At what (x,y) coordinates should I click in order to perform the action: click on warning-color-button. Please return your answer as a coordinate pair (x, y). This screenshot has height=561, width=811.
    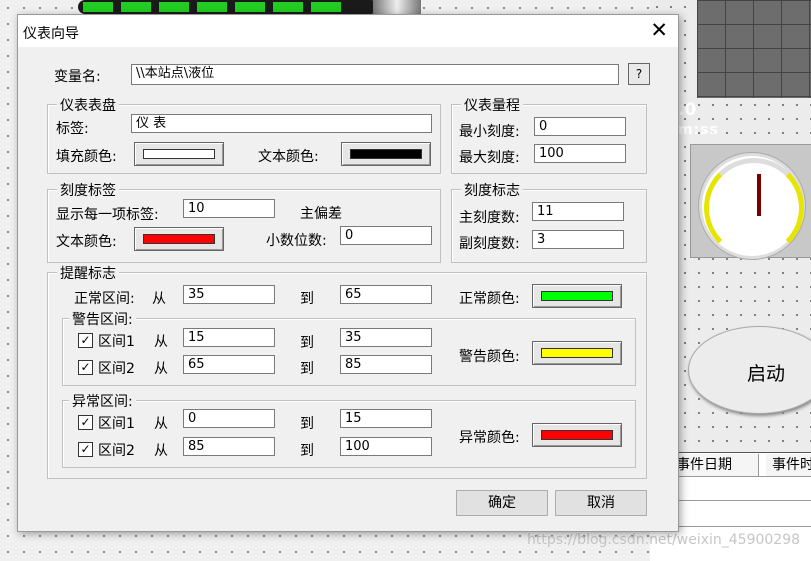
    Looking at the image, I should click on (577, 353).